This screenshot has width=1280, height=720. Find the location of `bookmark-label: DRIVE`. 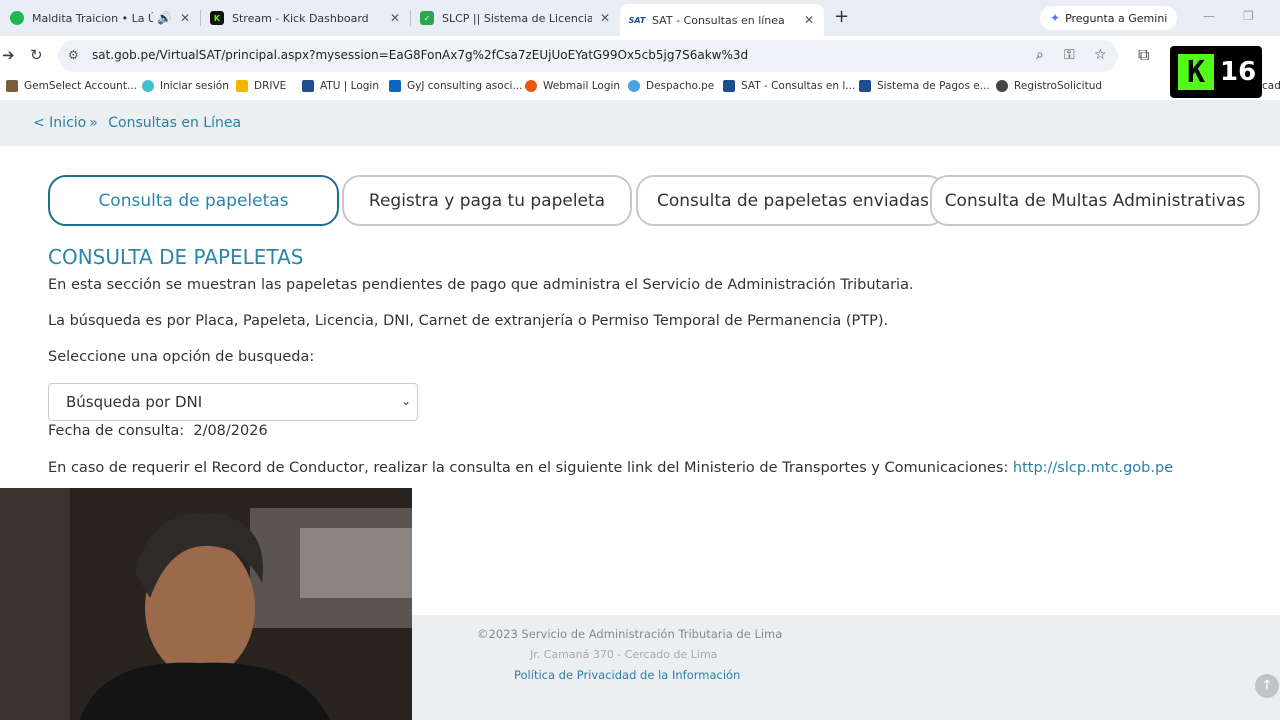

bookmark-label: DRIVE is located at coordinates (270, 86).